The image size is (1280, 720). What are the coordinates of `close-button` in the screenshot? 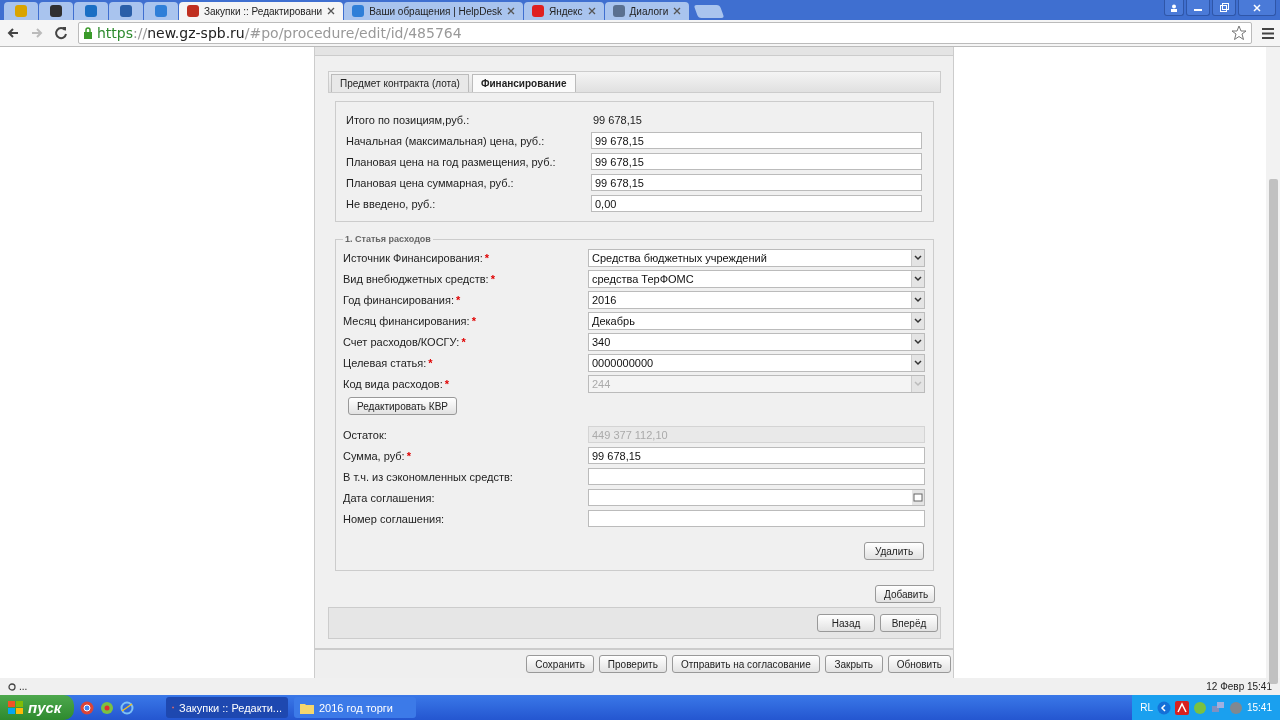 It's located at (1257, 8).